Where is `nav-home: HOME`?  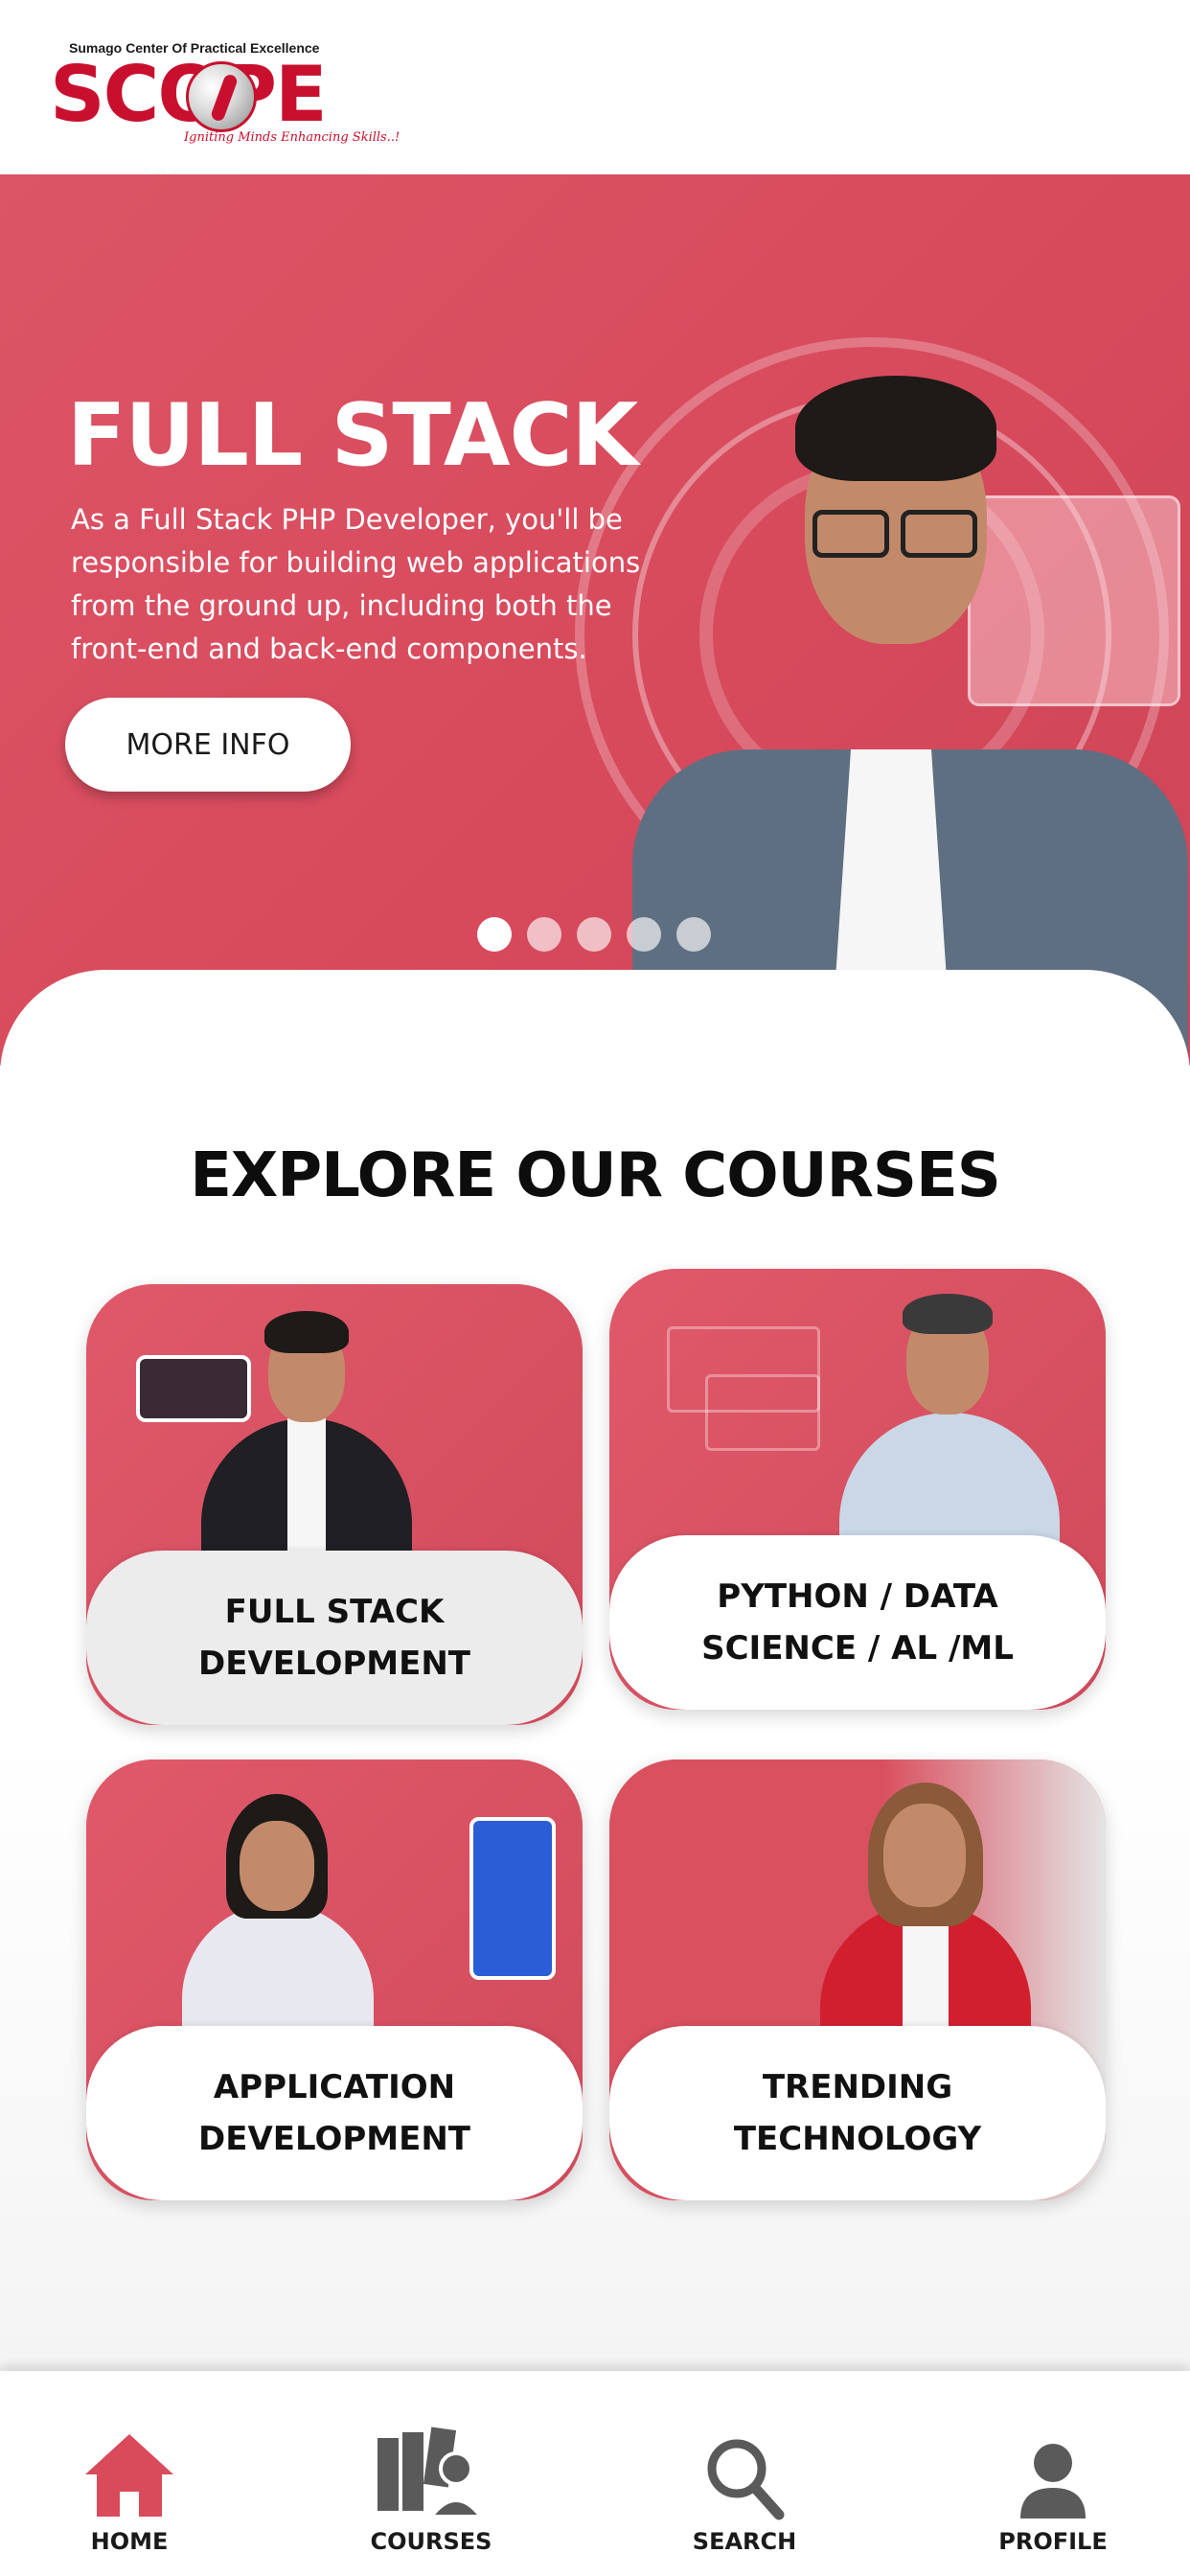 nav-home: HOME is located at coordinates (129, 2473).